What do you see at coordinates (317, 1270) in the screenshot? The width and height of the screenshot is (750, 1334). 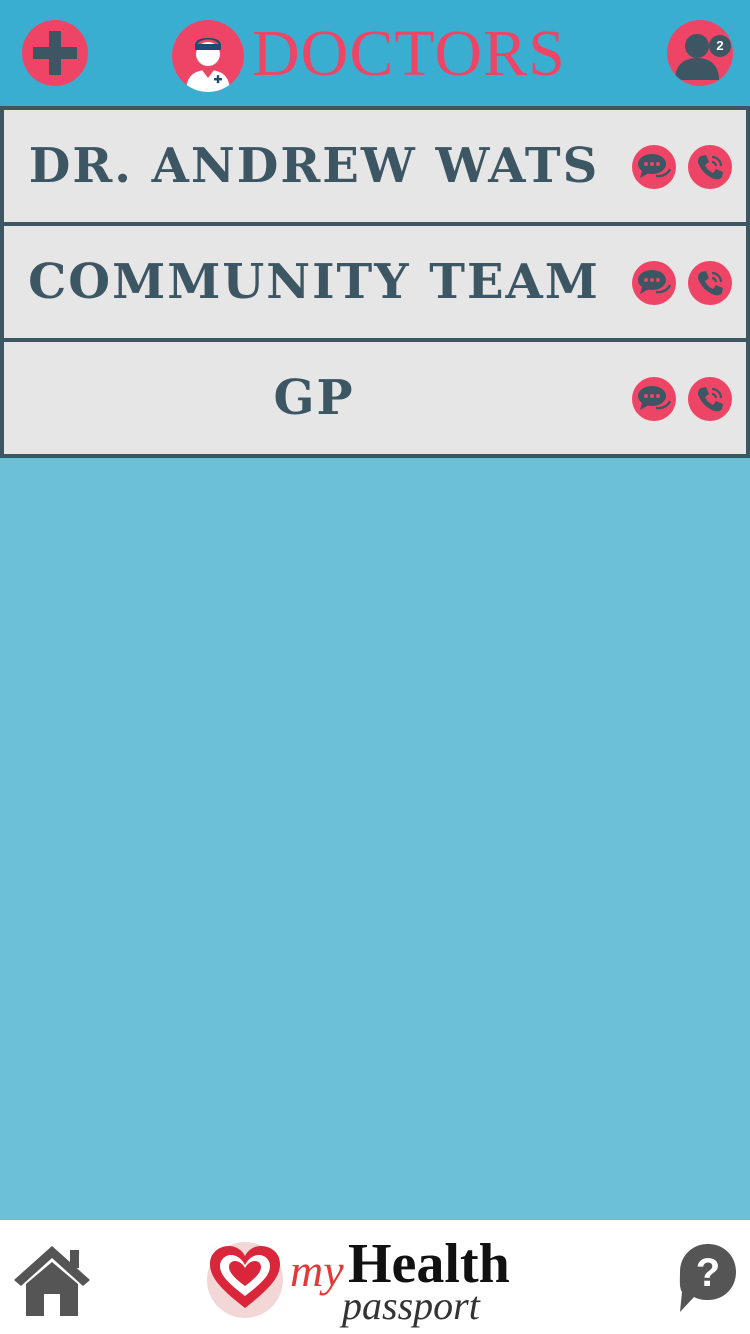 I see `logo-text-my: my` at bounding box center [317, 1270].